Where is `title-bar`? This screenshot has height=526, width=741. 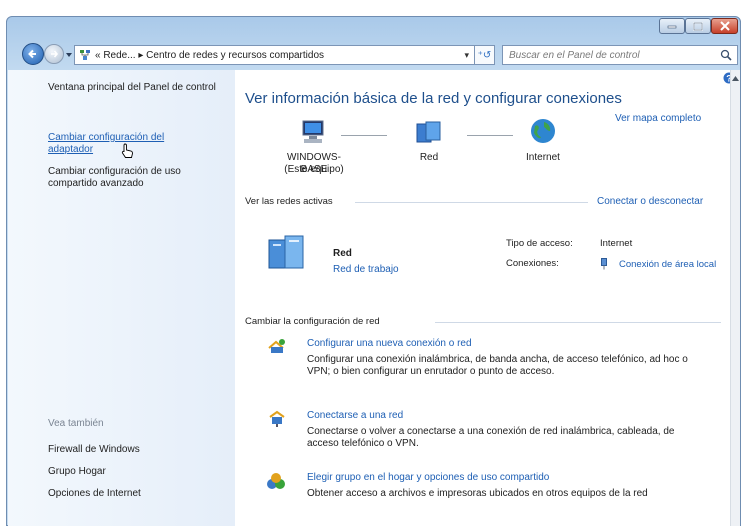
title-bar is located at coordinates (373, 28).